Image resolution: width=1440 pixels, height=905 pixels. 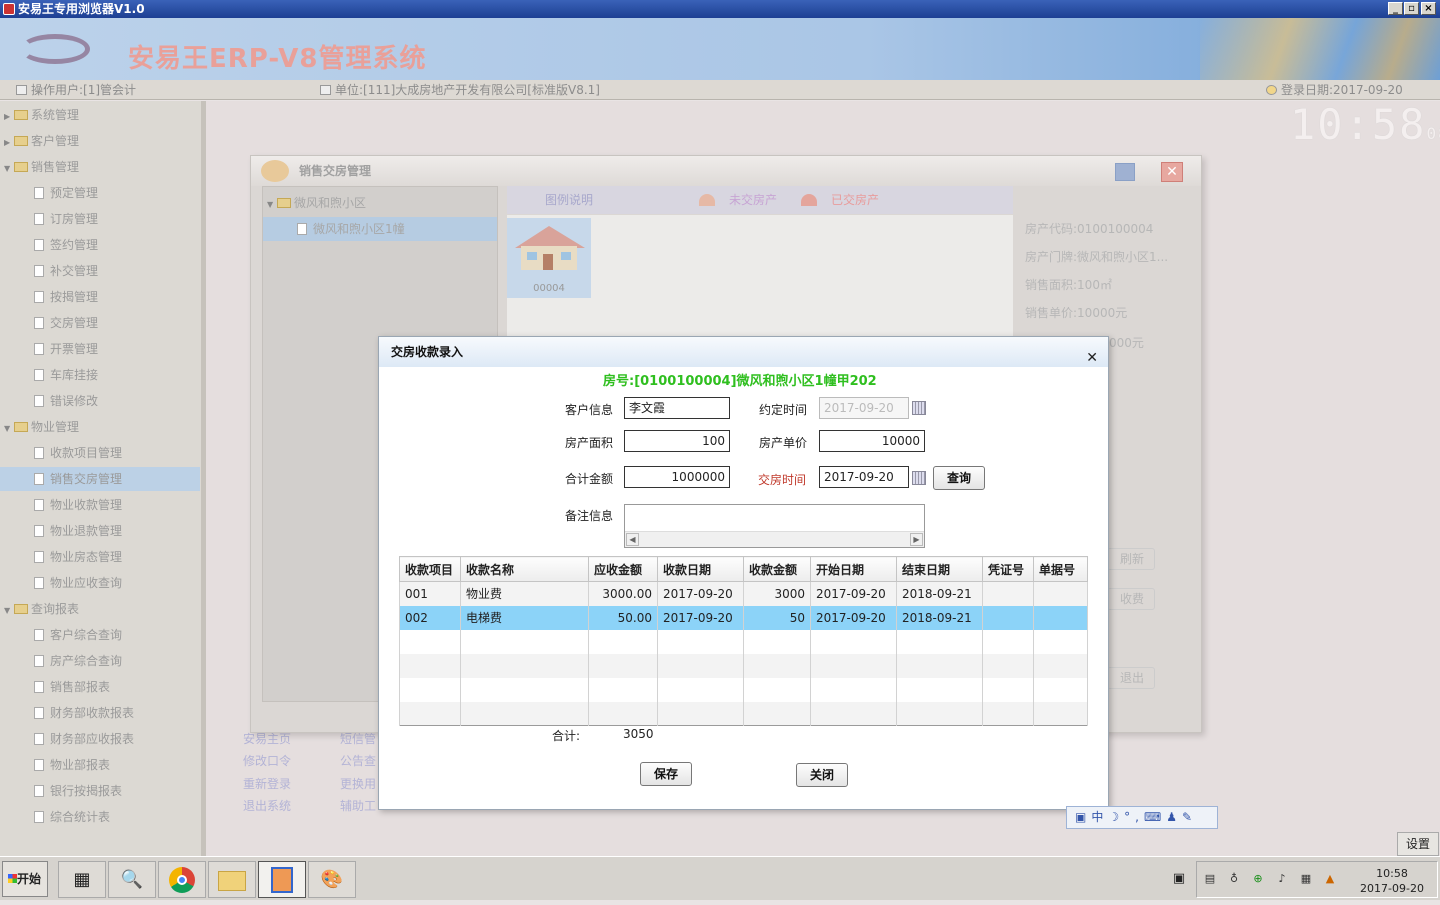 I want to click on folder-app, so click(x=232, y=879).